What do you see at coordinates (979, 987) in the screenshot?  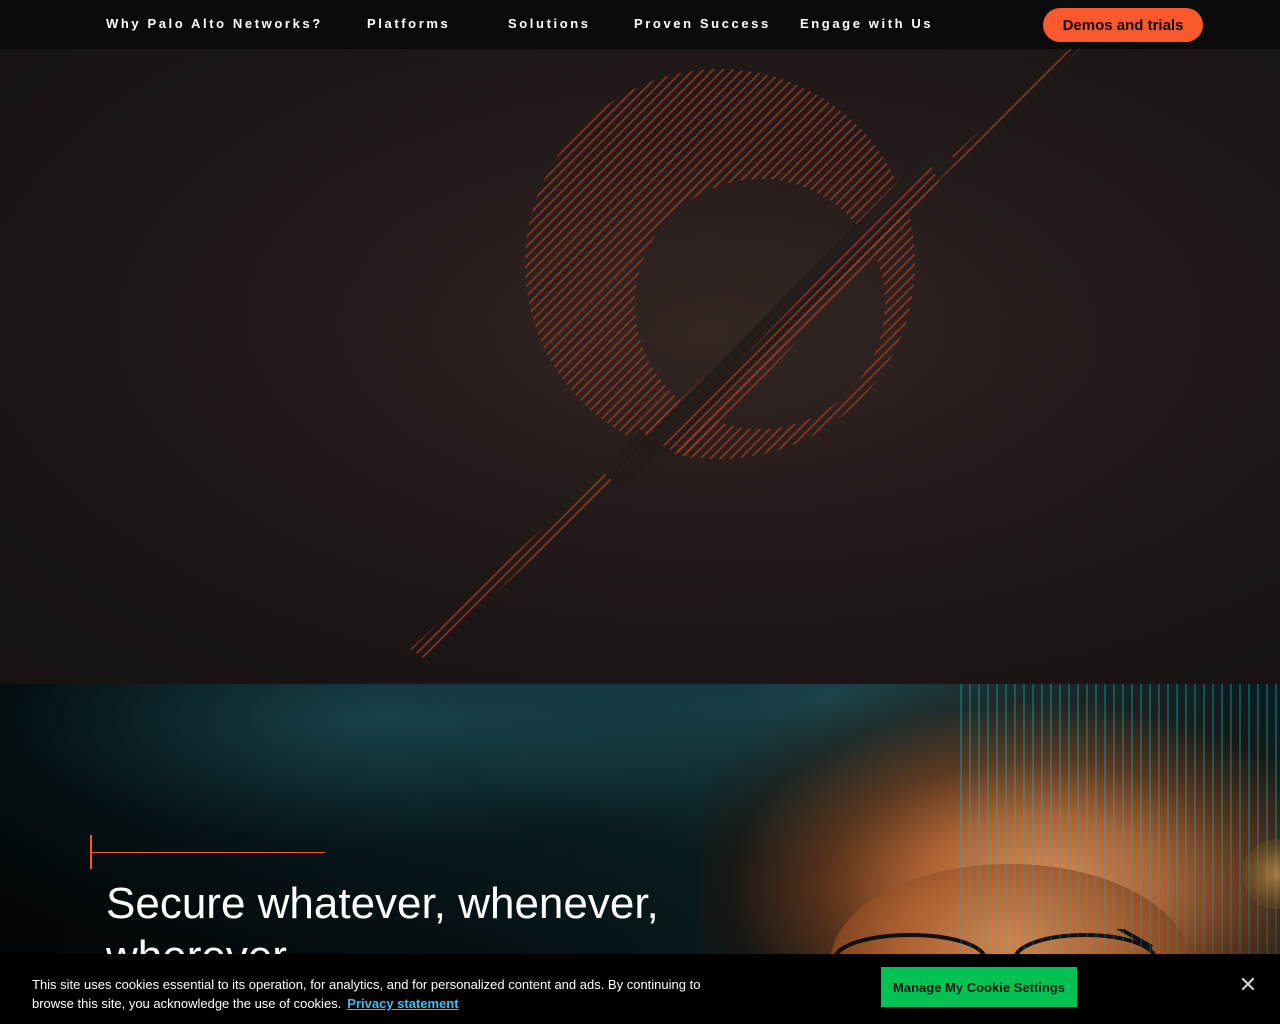 I see `manage-cookie-settings-button: Manage My Cookie Settings` at bounding box center [979, 987].